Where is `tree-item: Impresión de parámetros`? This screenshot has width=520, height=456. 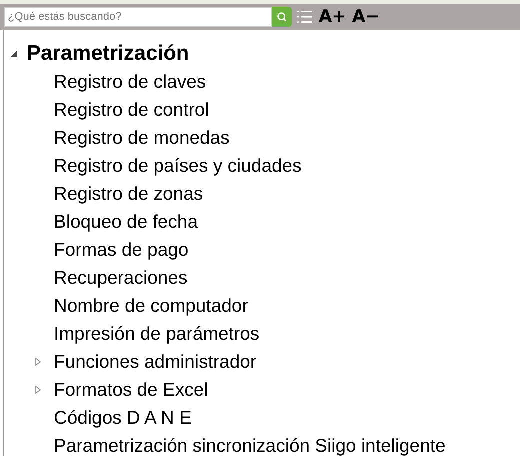 tree-item: Impresión de parámetros is located at coordinates (157, 334).